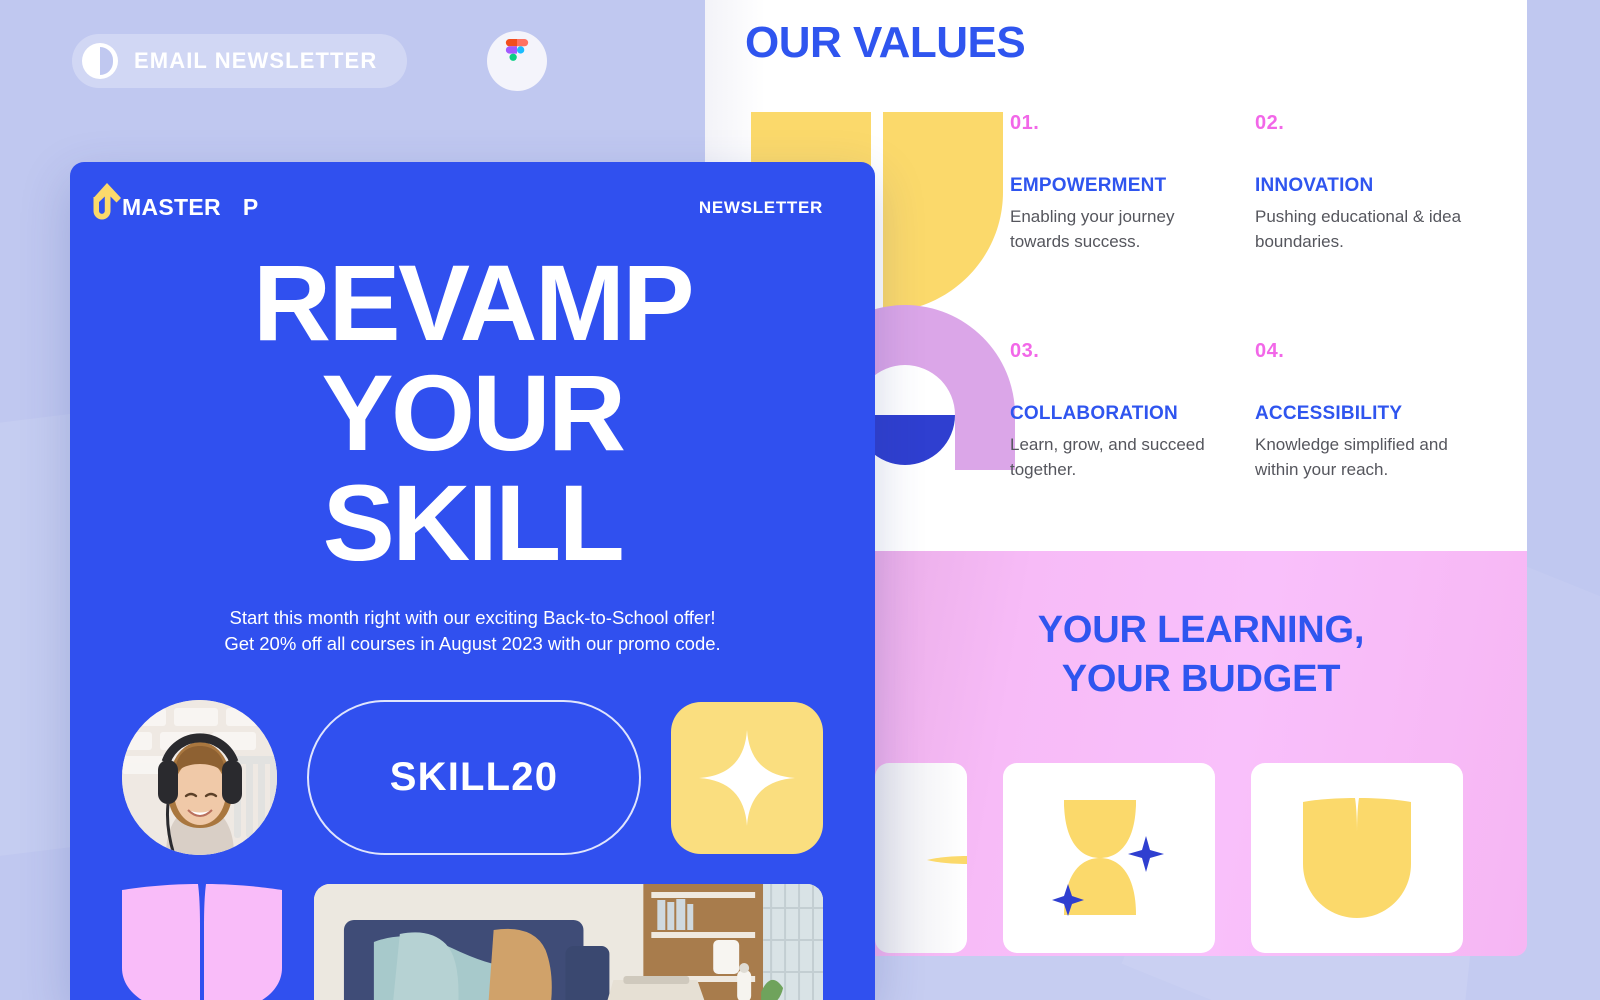  What do you see at coordinates (517, 50) in the screenshot?
I see `figma-logo-icon` at bounding box center [517, 50].